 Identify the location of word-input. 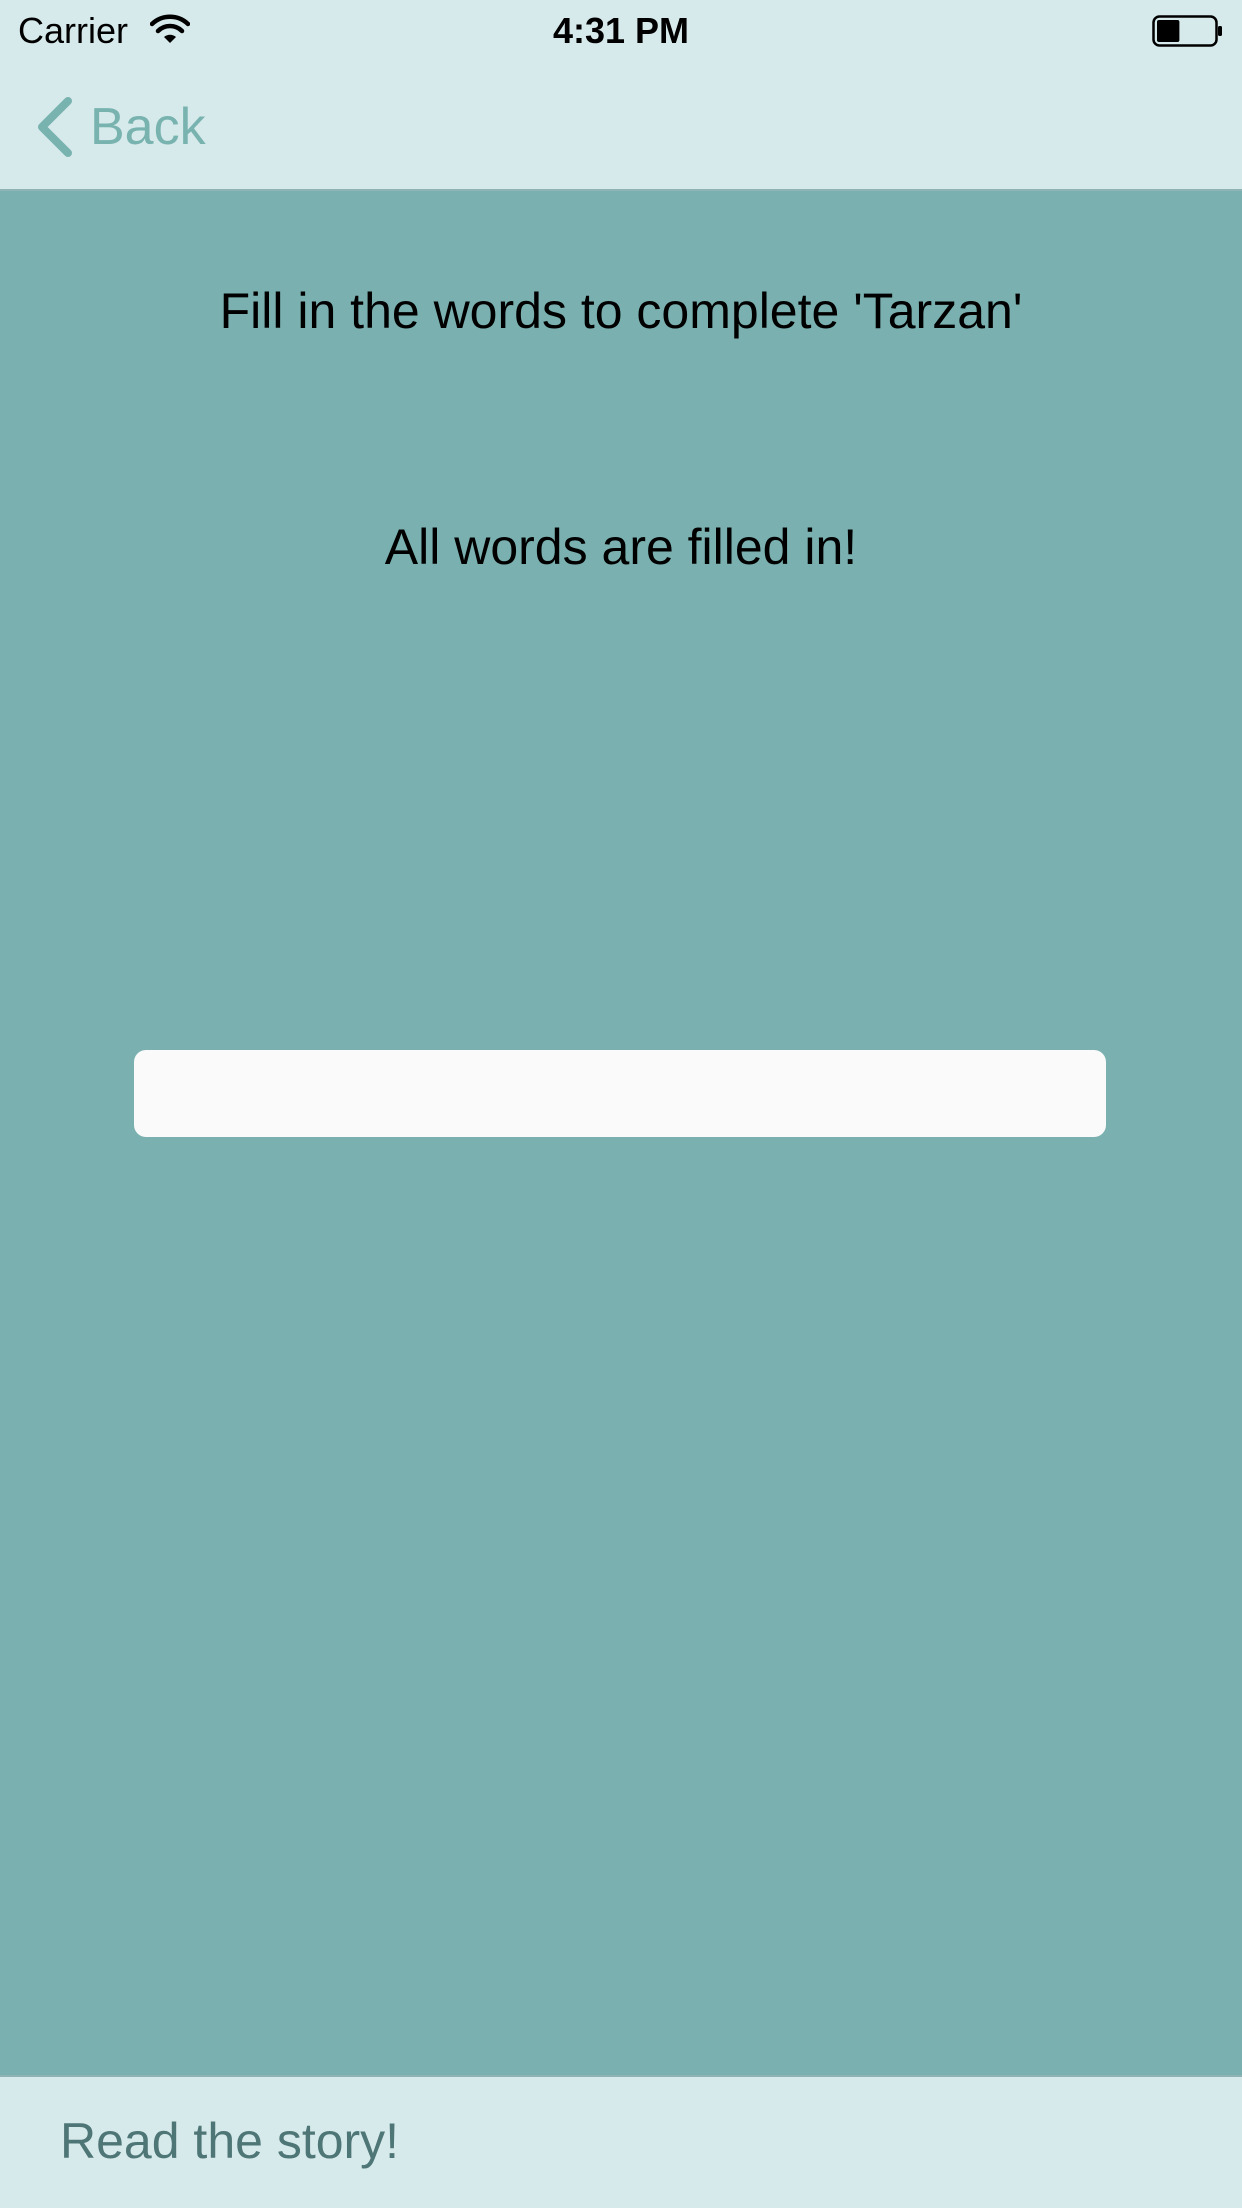
(620, 1093).